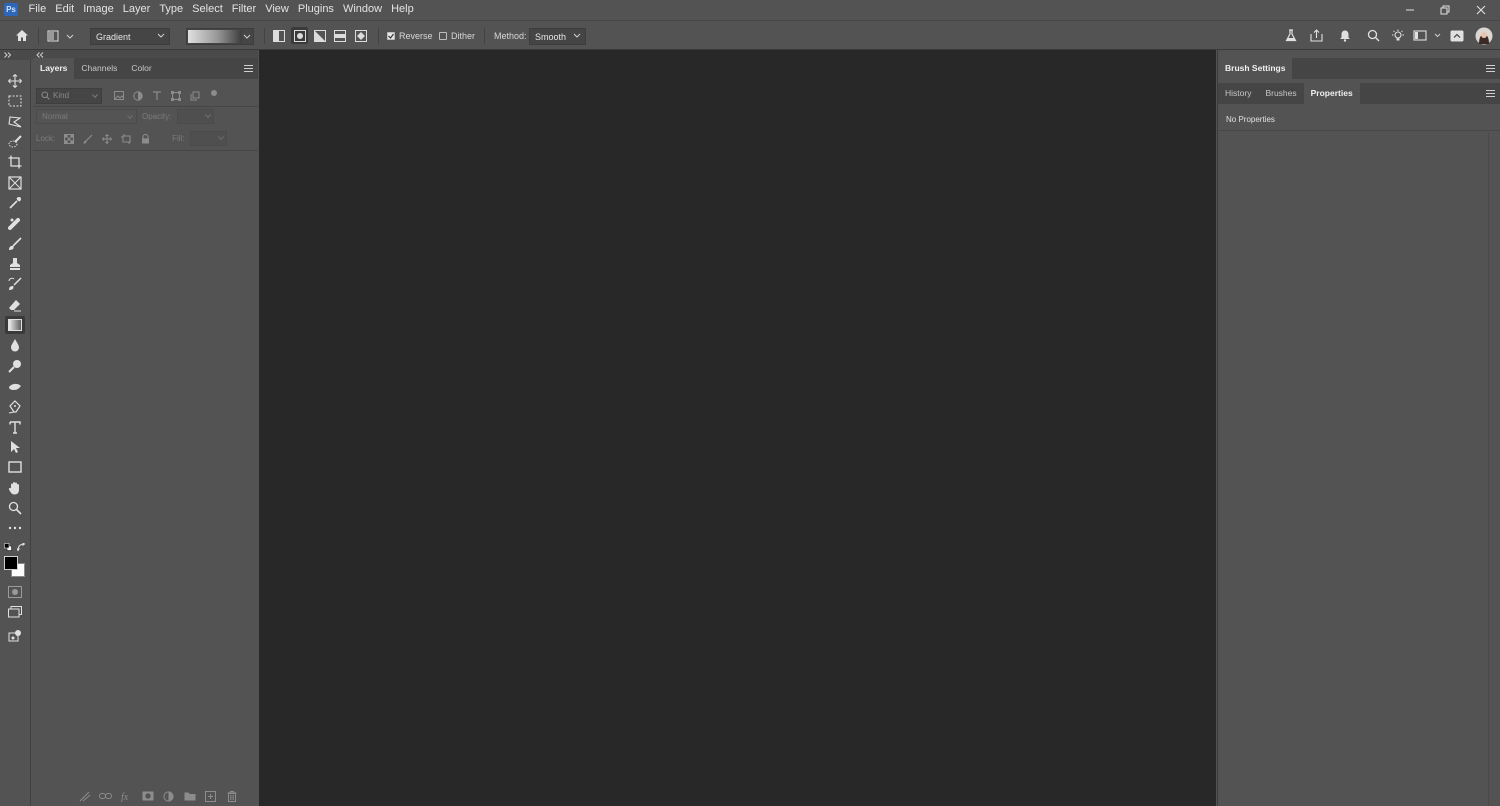 Image resolution: width=1500 pixels, height=806 pixels. What do you see at coordinates (69, 139) in the screenshot?
I see `lock-transparent-pixels-button` at bounding box center [69, 139].